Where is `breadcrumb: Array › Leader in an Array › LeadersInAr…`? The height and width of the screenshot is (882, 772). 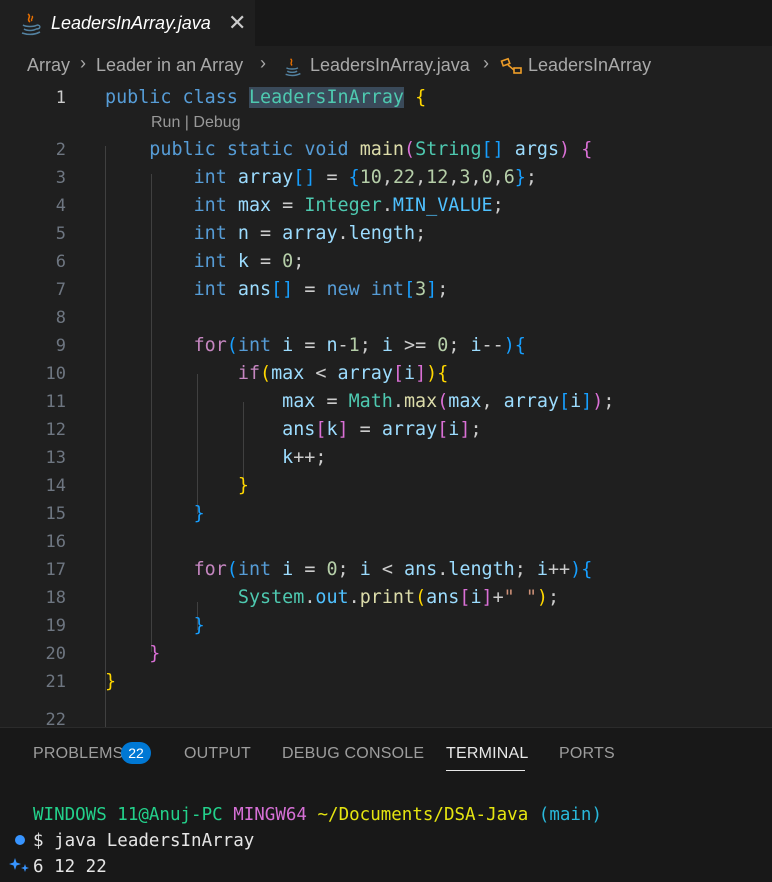 breadcrumb: Array › Leader in an Array › LeadersInAr… is located at coordinates (386, 67).